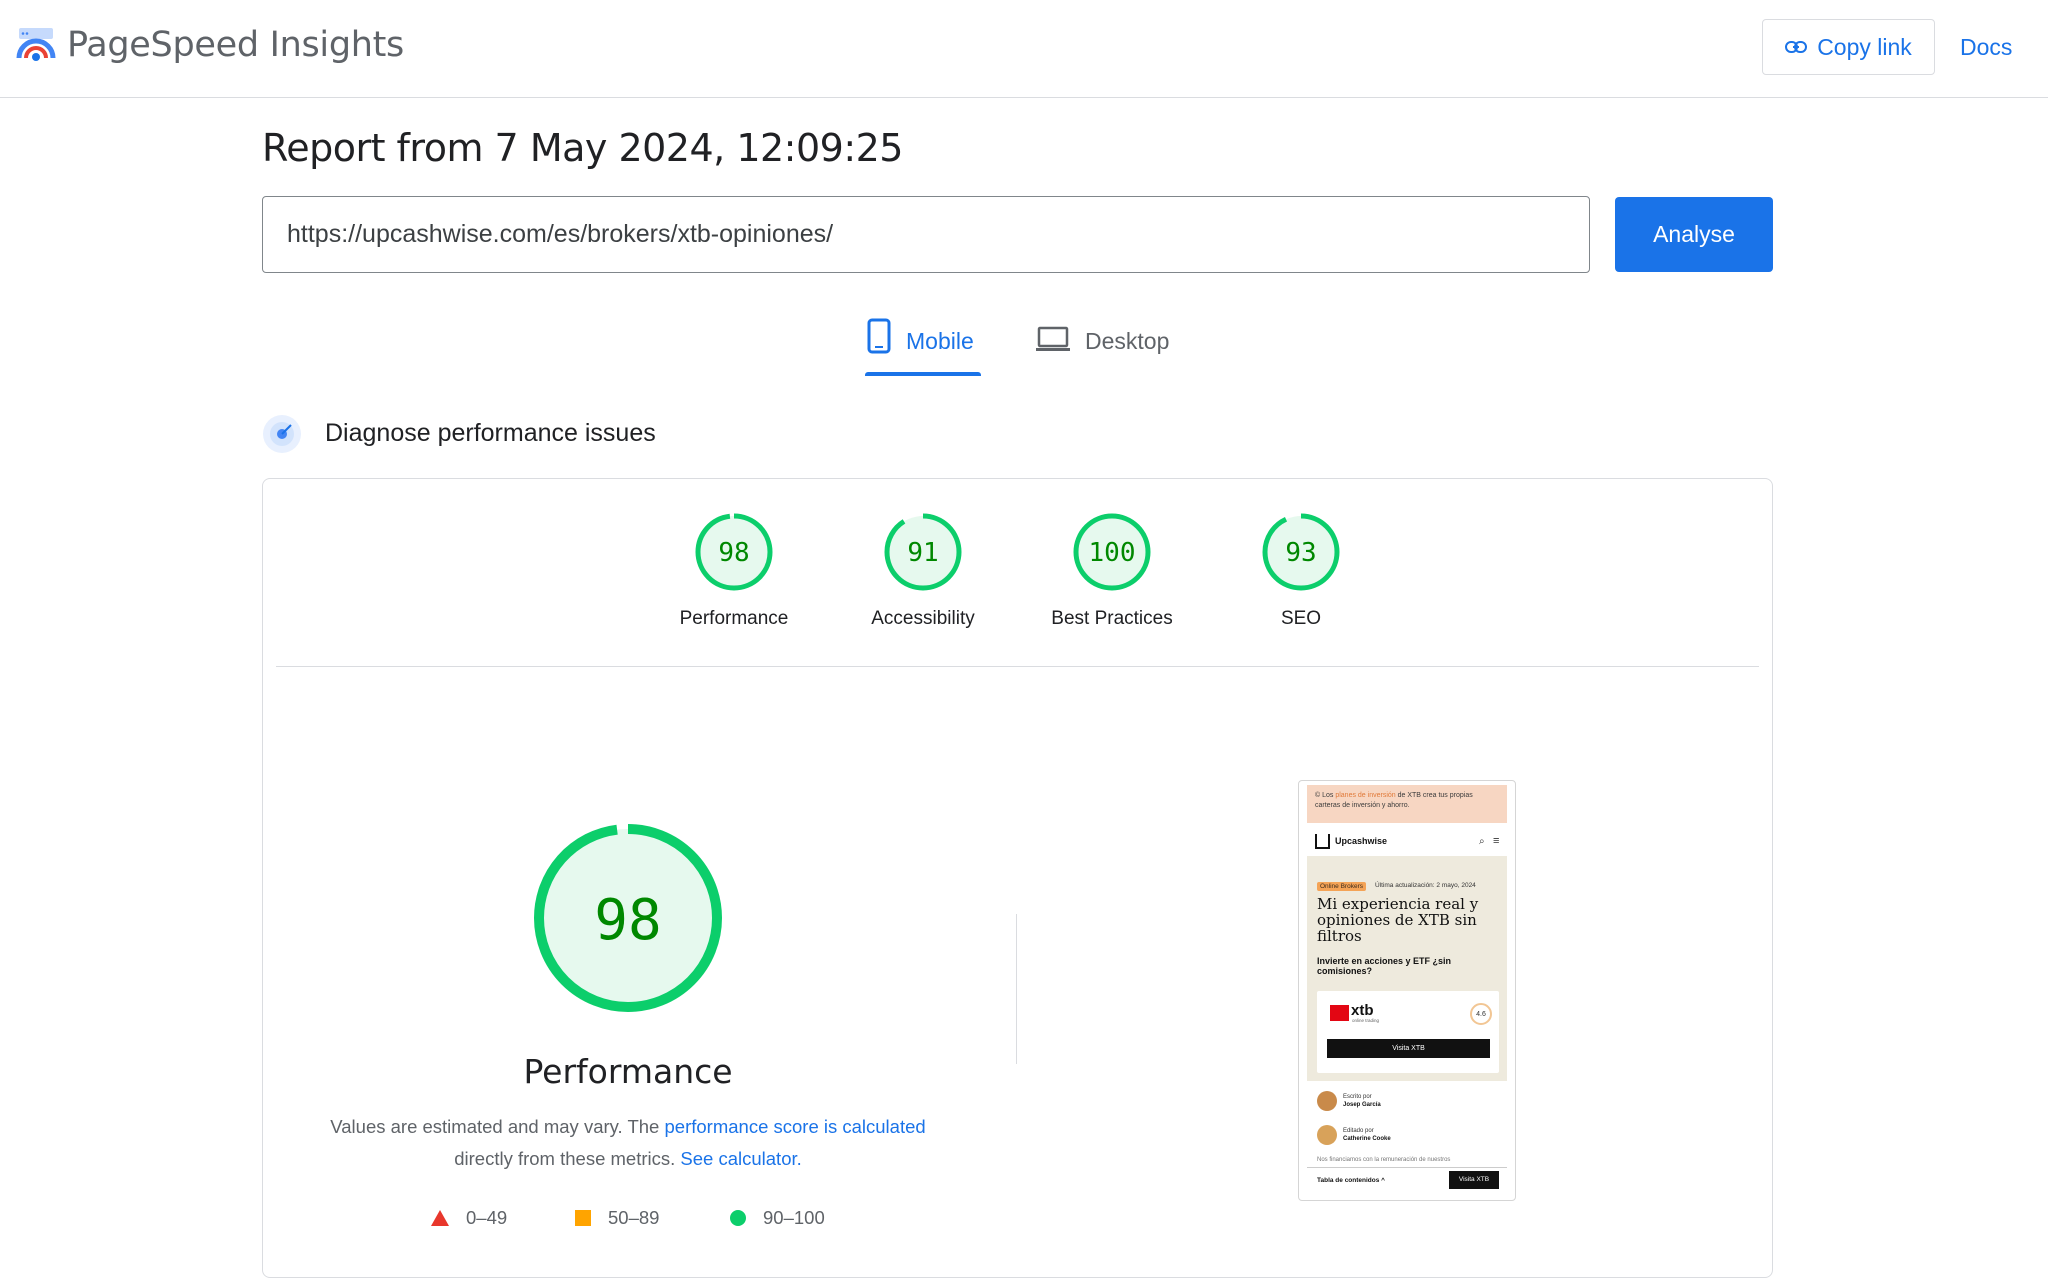 The height and width of the screenshot is (1278, 2048). I want to click on score-value: 100, so click(1112, 553).